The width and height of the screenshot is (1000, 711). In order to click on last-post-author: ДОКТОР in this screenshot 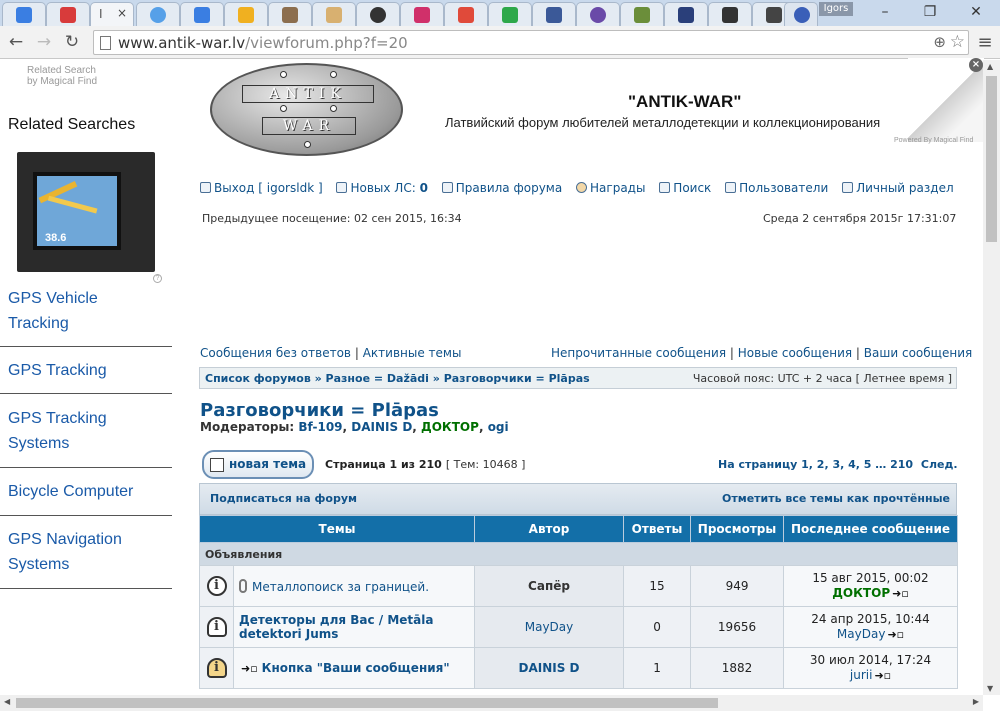, I will do `click(861, 593)`.